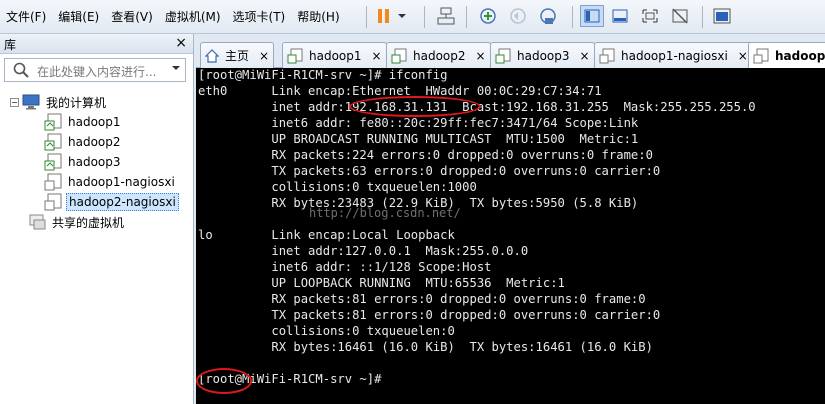 This screenshot has width=825, height=404. What do you see at coordinates (83, 122) in the screenshot?
I see `tree-item-vm: hadoop1` at bounding box center [83, 122].